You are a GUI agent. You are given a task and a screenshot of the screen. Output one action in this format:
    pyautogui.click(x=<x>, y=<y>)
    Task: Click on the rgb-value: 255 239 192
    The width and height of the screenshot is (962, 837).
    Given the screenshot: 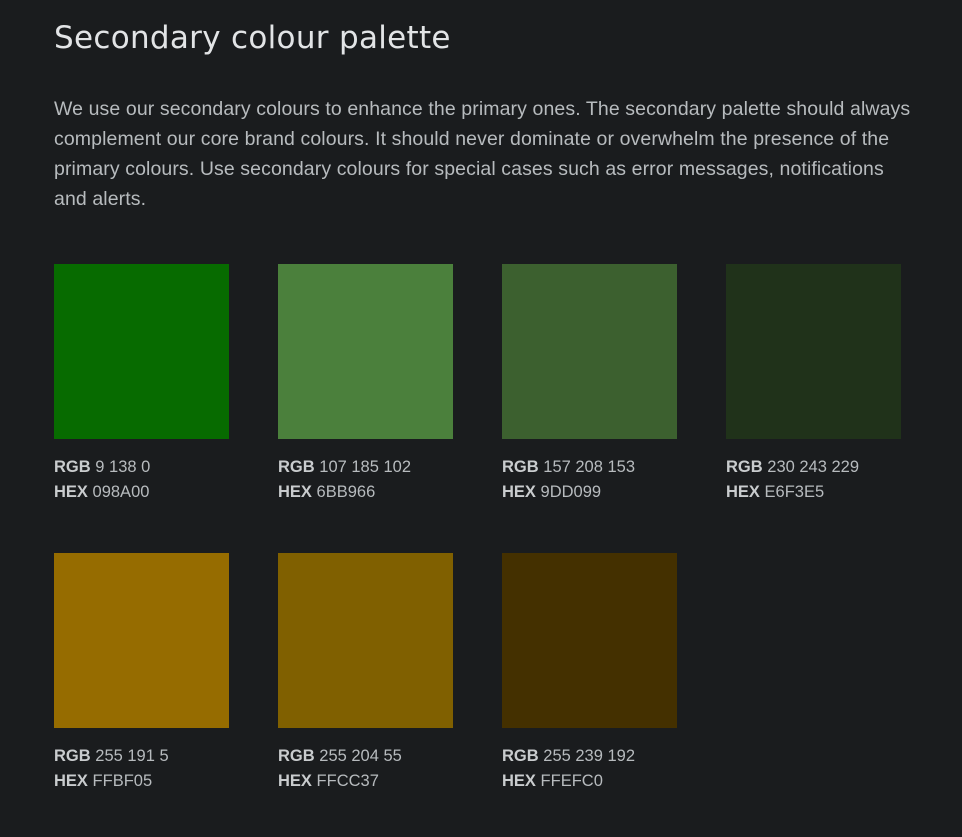 What is the action you would take?
    pyautogui.click(x=589, y=756)
    